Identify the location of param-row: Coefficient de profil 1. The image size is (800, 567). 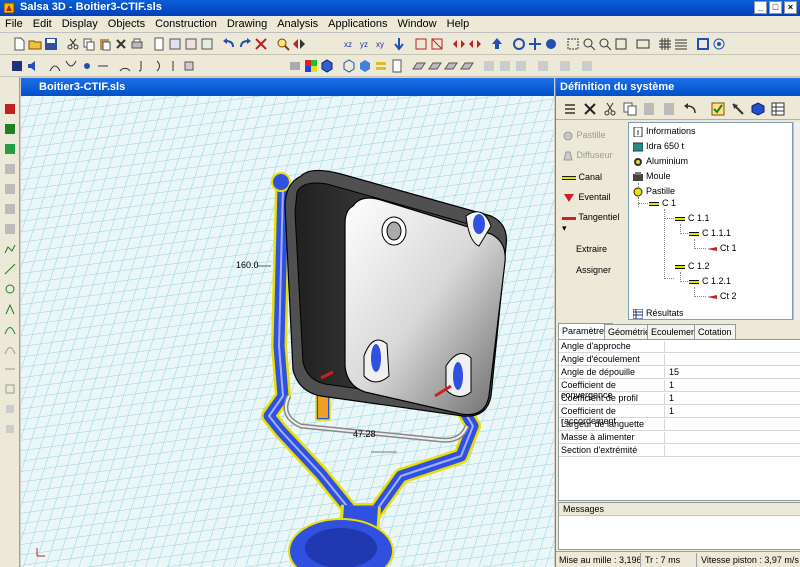
(679, 398).